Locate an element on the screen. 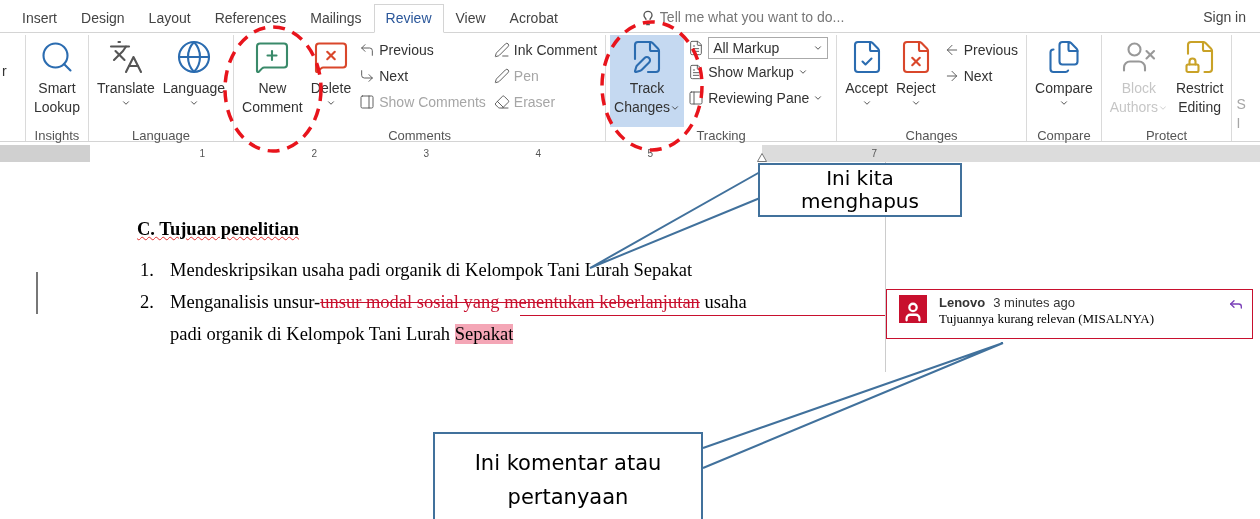 Image resolution: width=1260 pixels, height=519 pixels. ruler-number: 4 is located at coordinates (537, 154).